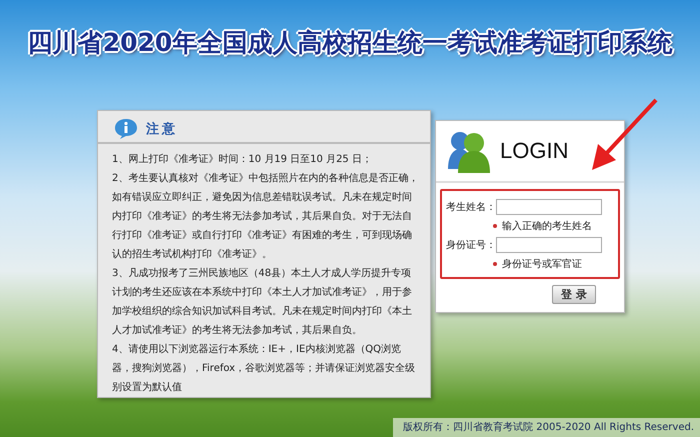 The width and height of the screenshot is (700, 437). I want to click on copyright-text: 版权所有：四川省教育考试院 2005-2020 All Rights Reserved., so click(546, 427).